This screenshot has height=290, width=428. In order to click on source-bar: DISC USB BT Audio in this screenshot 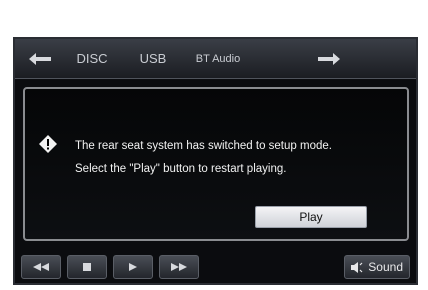, I will do `click(215, 59)`.